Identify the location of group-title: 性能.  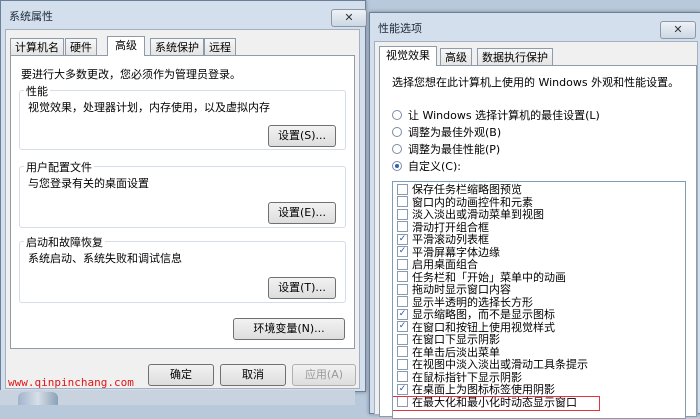
(37, 91).